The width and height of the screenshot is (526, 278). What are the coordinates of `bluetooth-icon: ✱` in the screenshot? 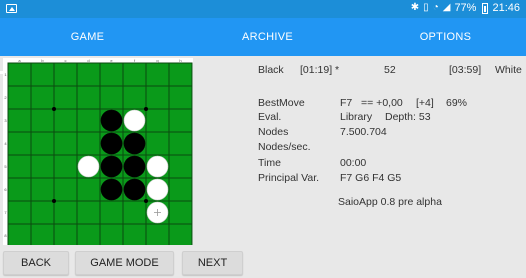 It's located at (415, 7).